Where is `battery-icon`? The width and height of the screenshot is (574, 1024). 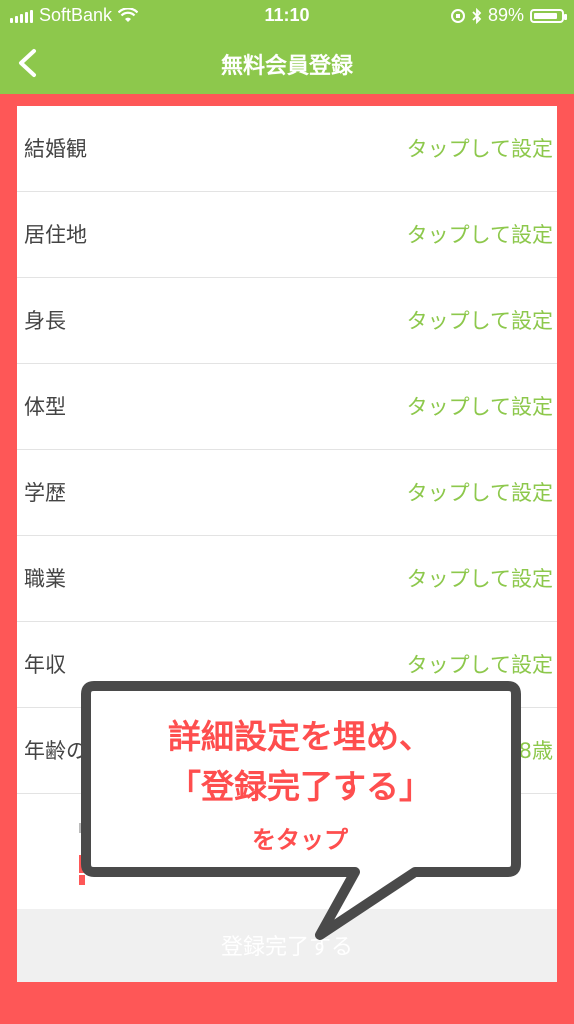 battery-icon is located at coordinates (548, 15).